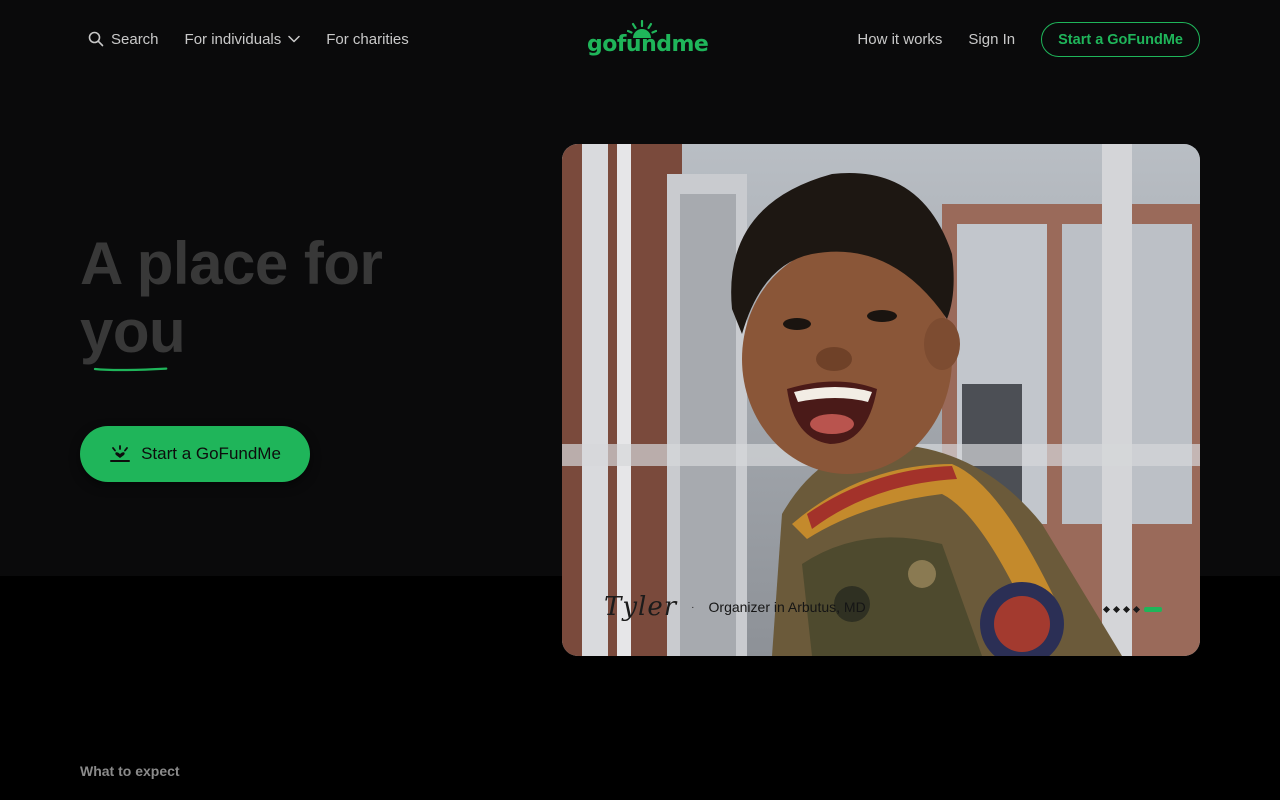 The width and height of the screenshot is (1280, 800). I want to click on hero-title-line1: A place for, so click(231, 263).